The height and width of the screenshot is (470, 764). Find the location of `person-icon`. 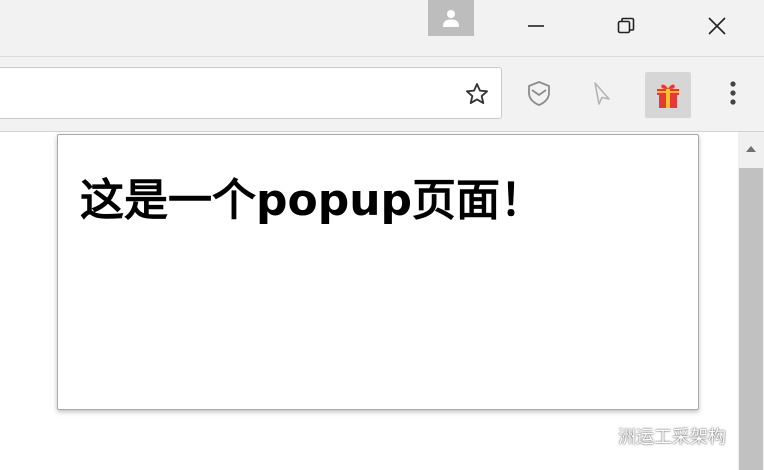

person-icon is located at coordinates (451, 18).